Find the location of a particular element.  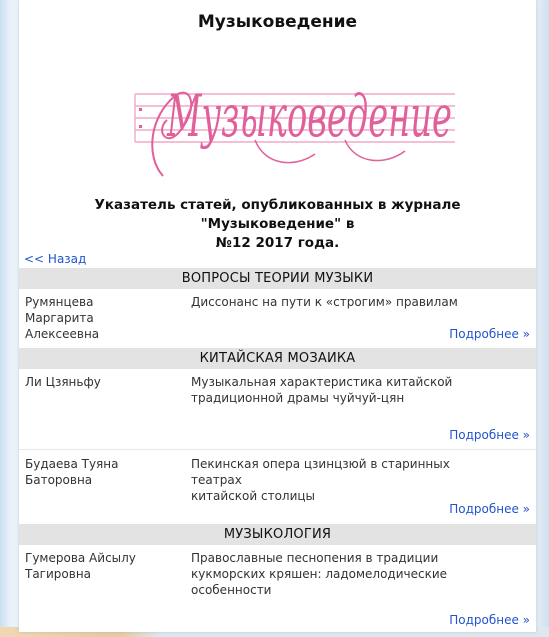

author-line: Будаева Туяна is located at coordinates (72, 464).